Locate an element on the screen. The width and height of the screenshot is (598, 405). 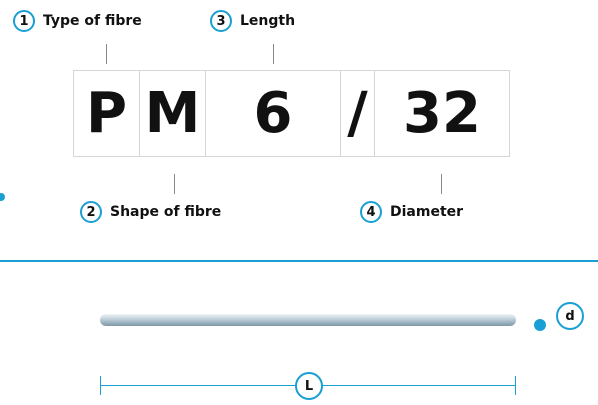
callout-number-2: 2 is located at coordinates (91, 212).